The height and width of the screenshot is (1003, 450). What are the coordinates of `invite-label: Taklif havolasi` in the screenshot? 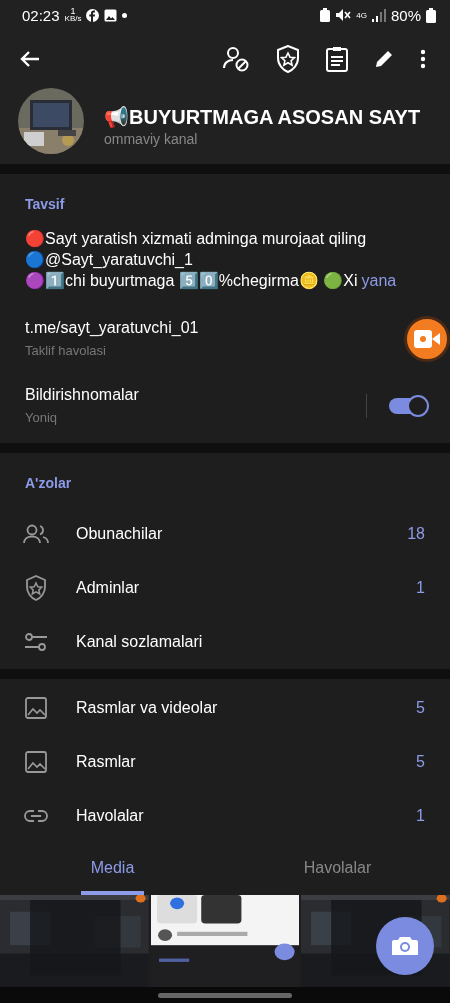 It's located at (65, 350).